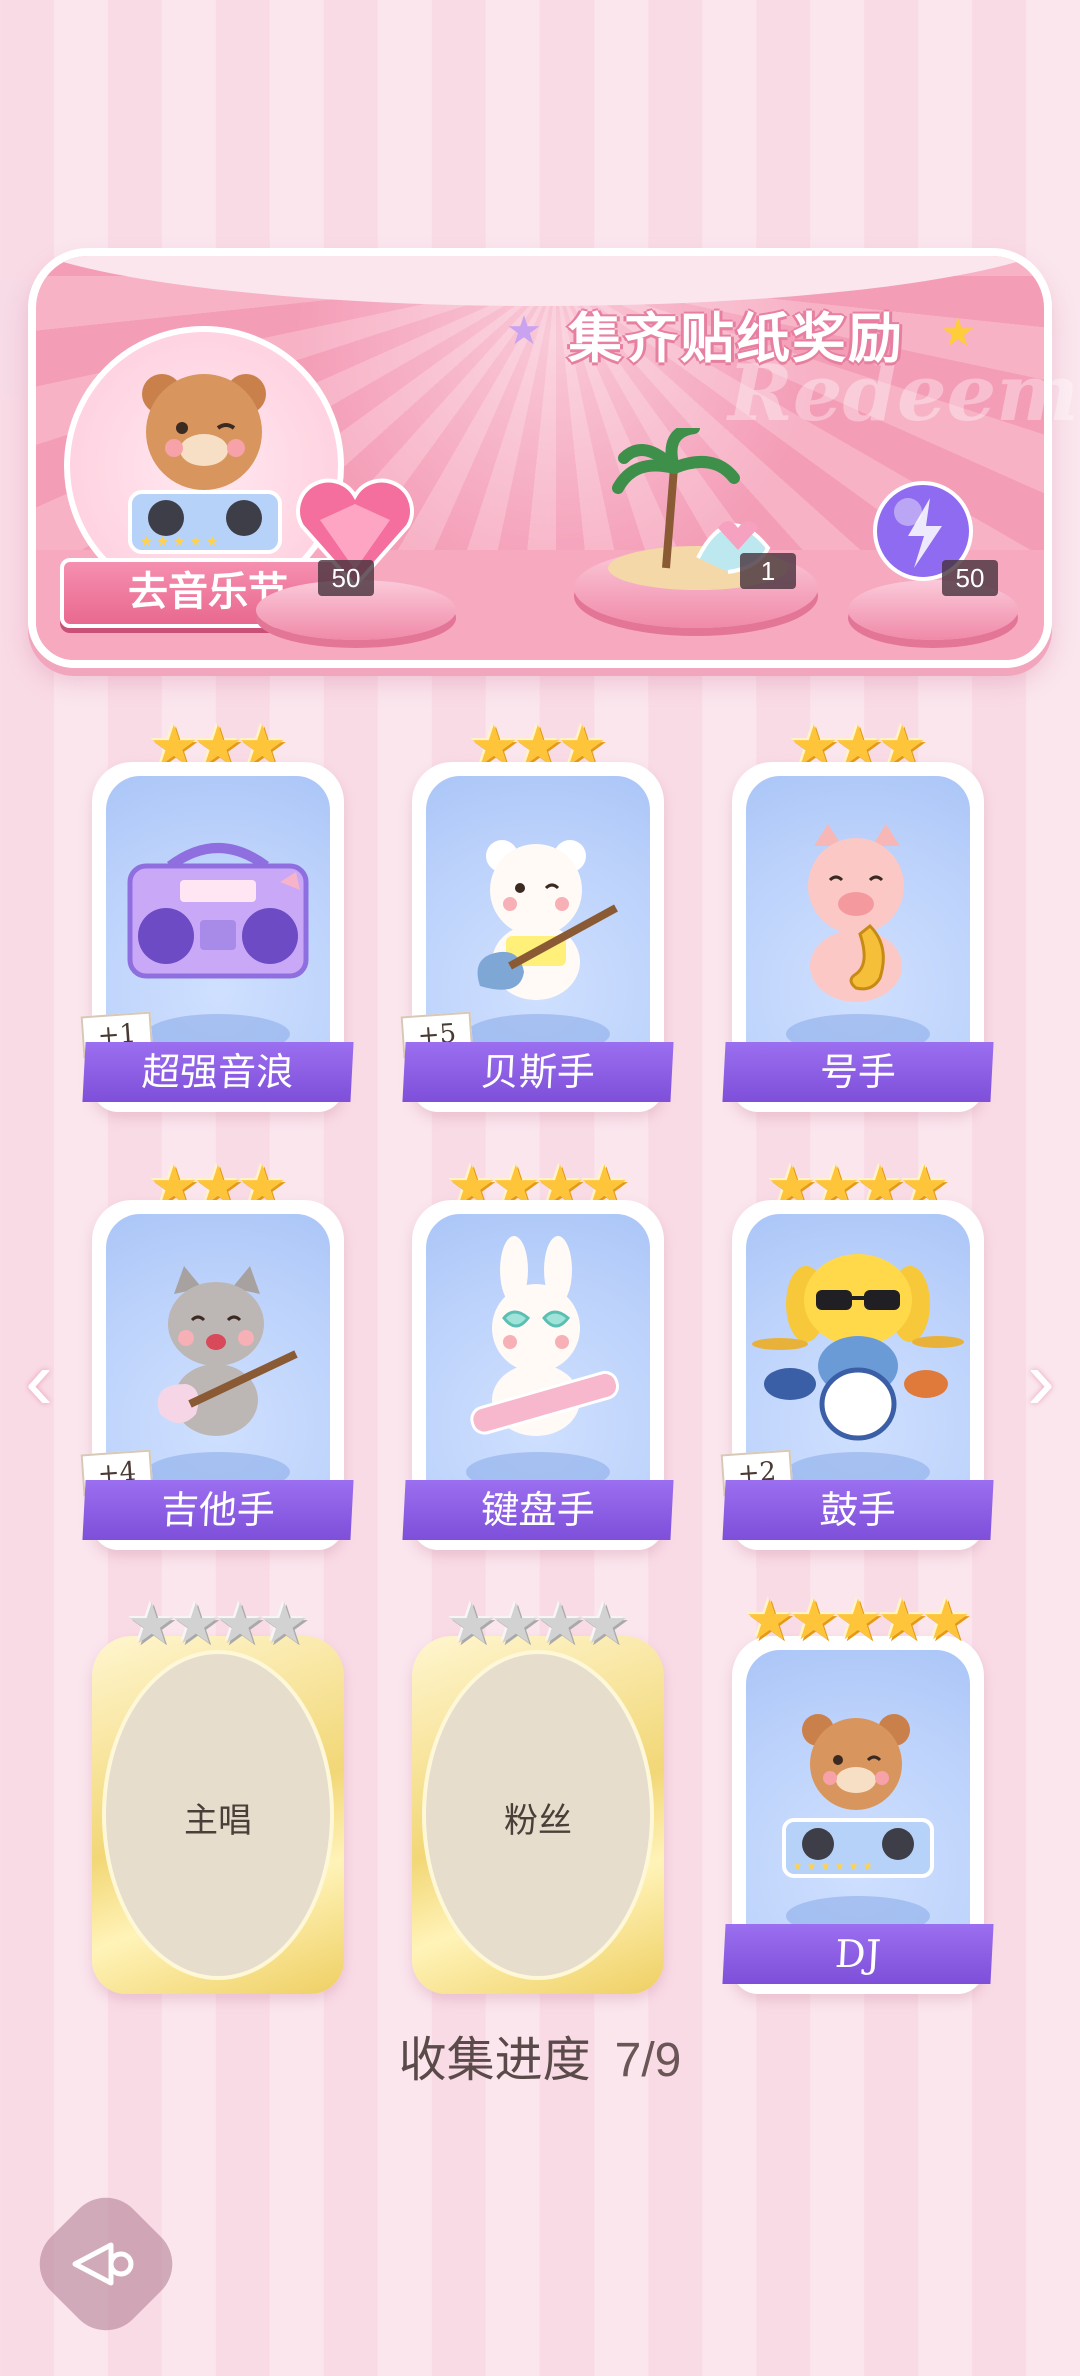 This screenshot has width=1080, height=2376. Describe the element at coordinates (856, 913) in the screenshot. I see `pig-saxophone-icon` at that location.